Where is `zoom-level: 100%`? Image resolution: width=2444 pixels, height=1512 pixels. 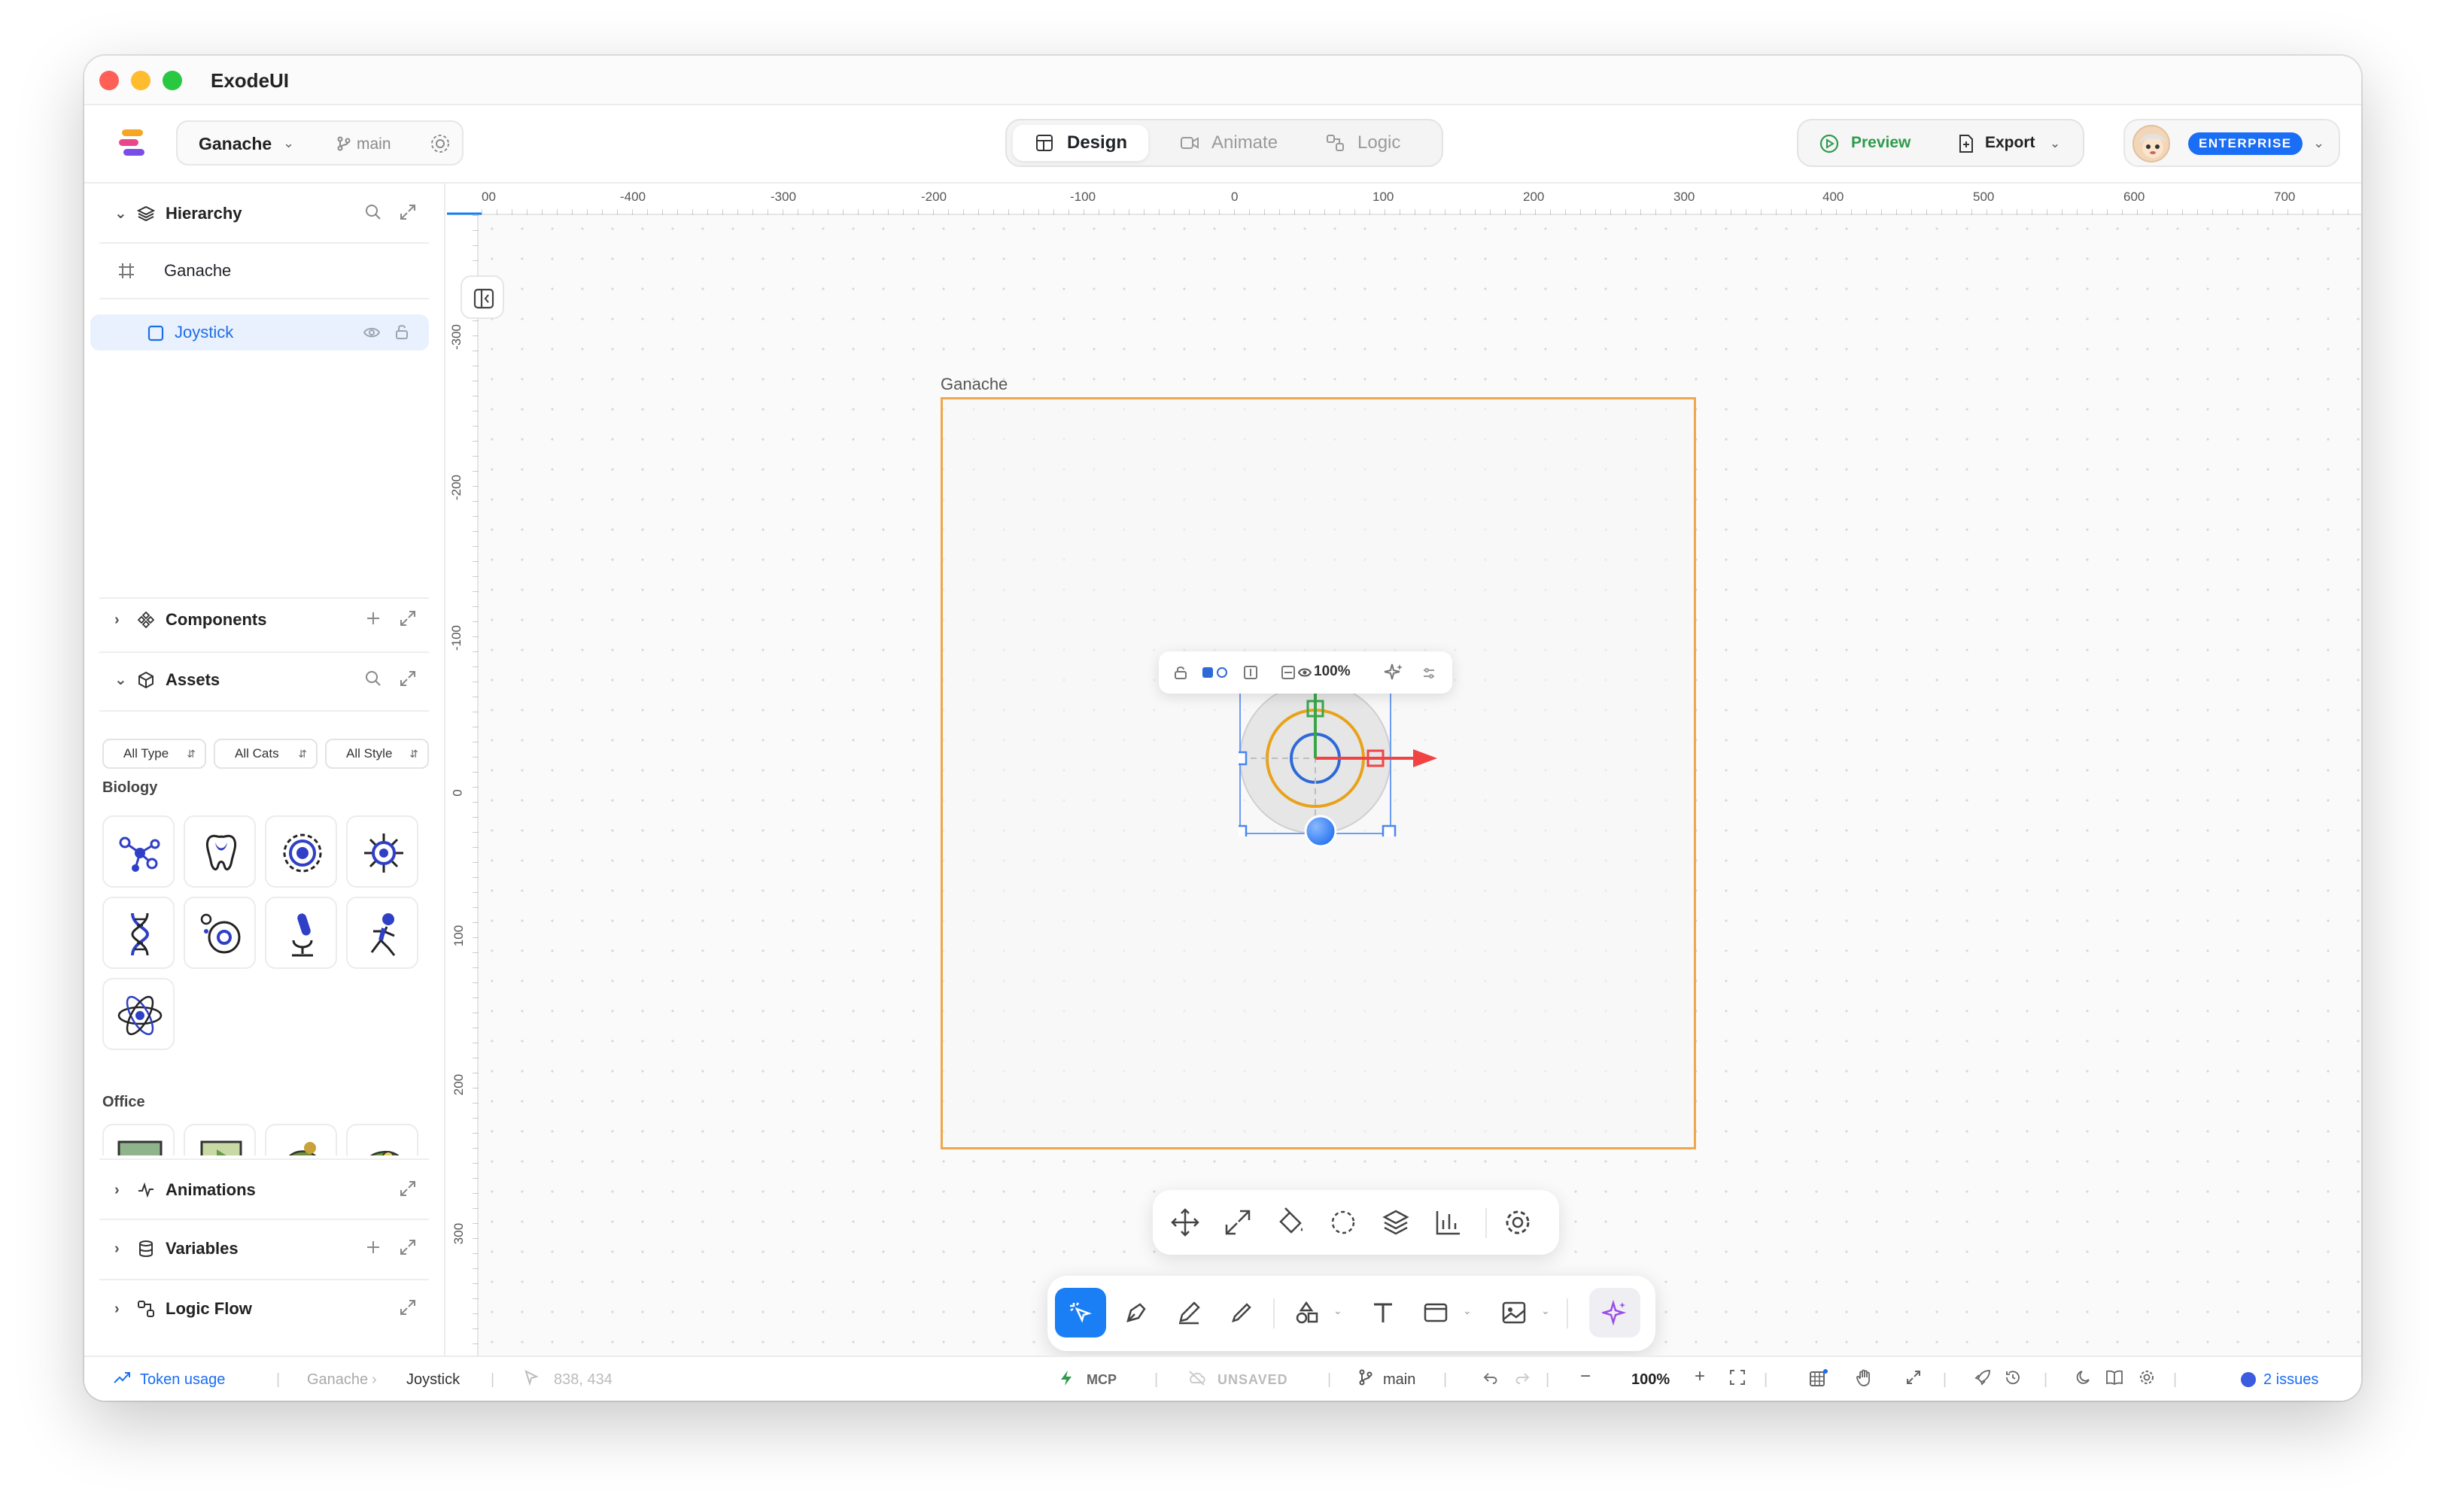
zoom-level: 100% is located at coordinates (1650, 1380).